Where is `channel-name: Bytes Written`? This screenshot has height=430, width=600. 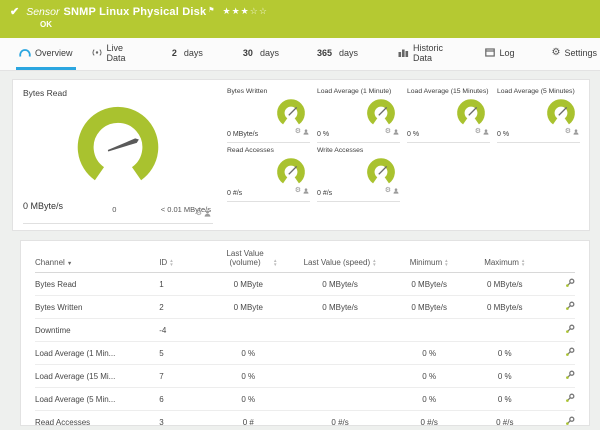
channel-name: Bytes Written is located at coordinates (97, 307).